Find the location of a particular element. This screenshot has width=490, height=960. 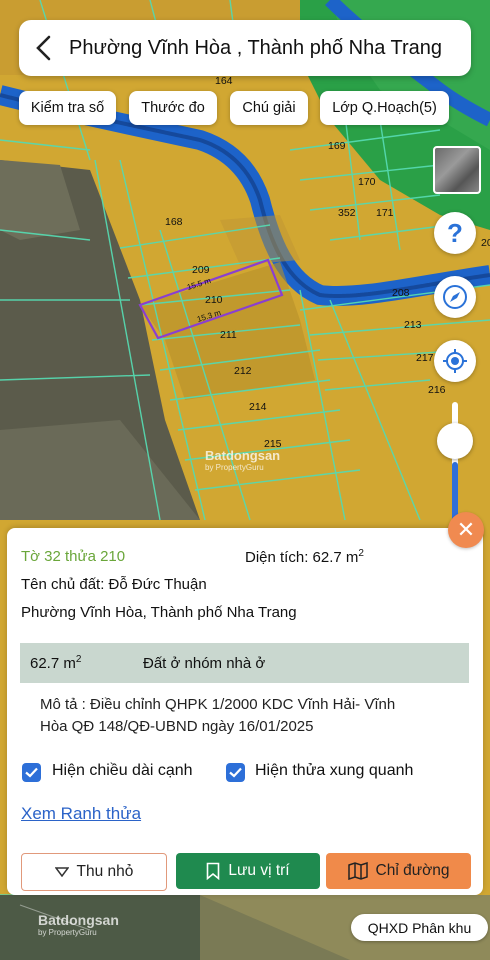

checkbox-edge-lengths-label: Hiện chiều dài cạnh is located at coordinates (122, 770).